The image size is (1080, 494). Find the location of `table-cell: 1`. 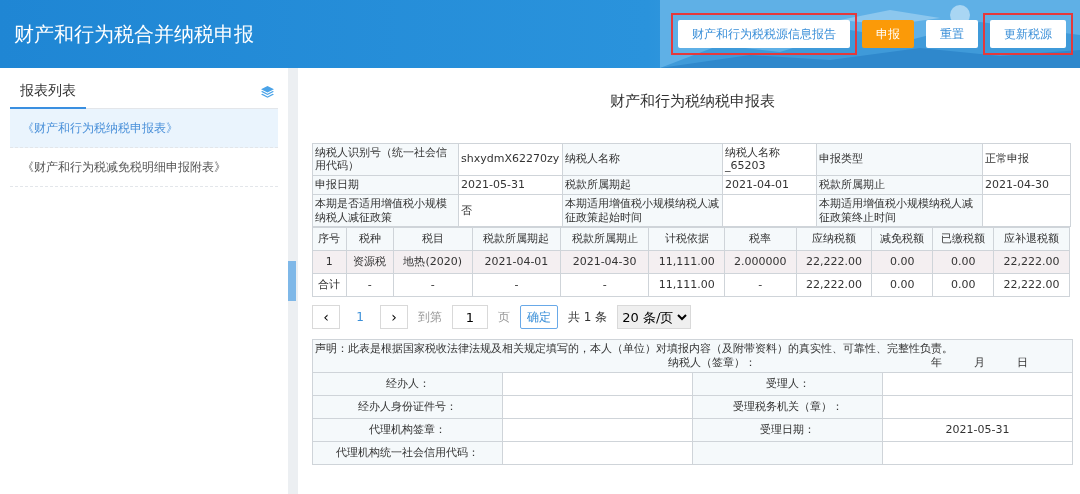

table-cell: 1 is located at coordinates (329, 262).